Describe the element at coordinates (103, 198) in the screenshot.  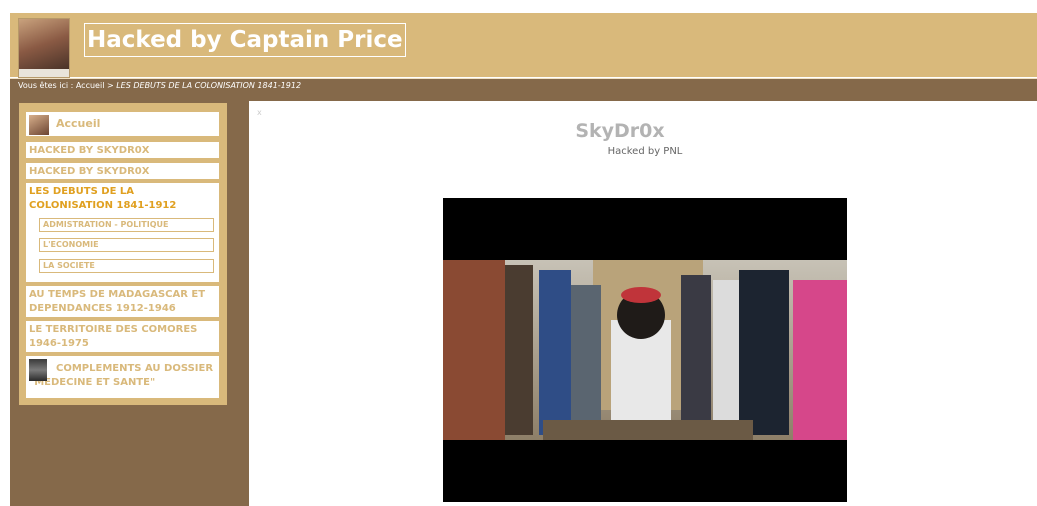
I see `menu-item-label: LES DEBUTS DE LA COLONISATION 1841-1912` at that location.